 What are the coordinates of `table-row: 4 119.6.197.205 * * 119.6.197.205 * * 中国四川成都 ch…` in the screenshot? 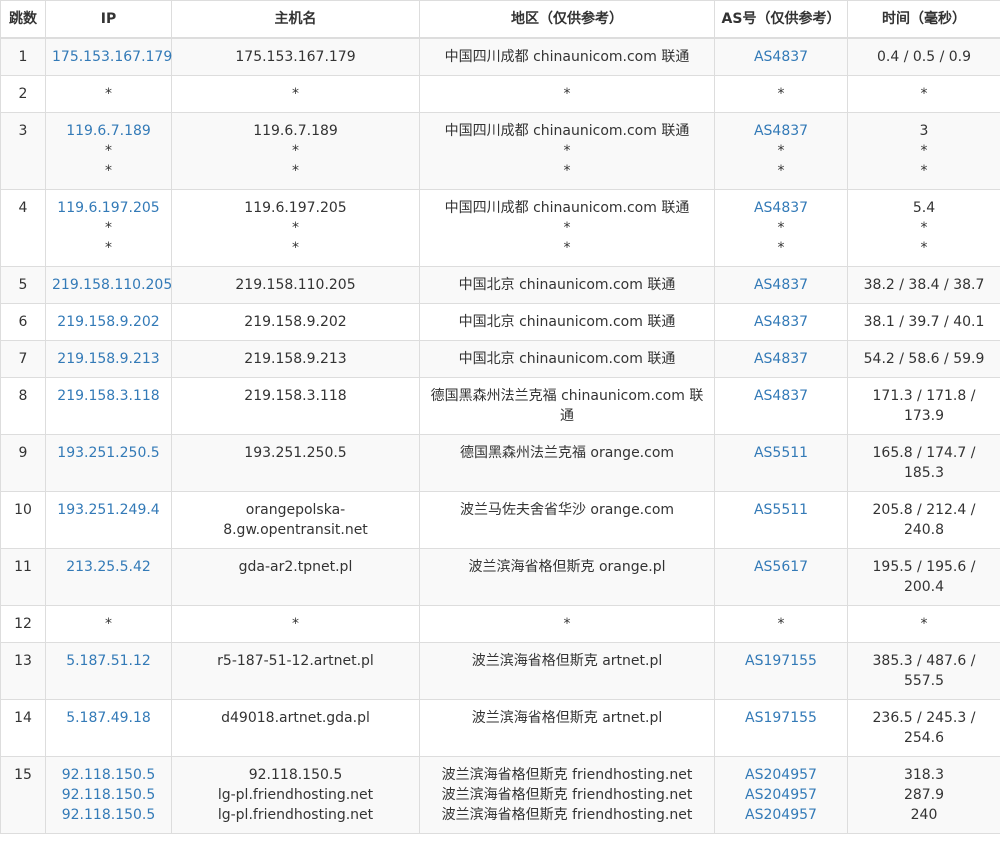 It's located at (500, 228).